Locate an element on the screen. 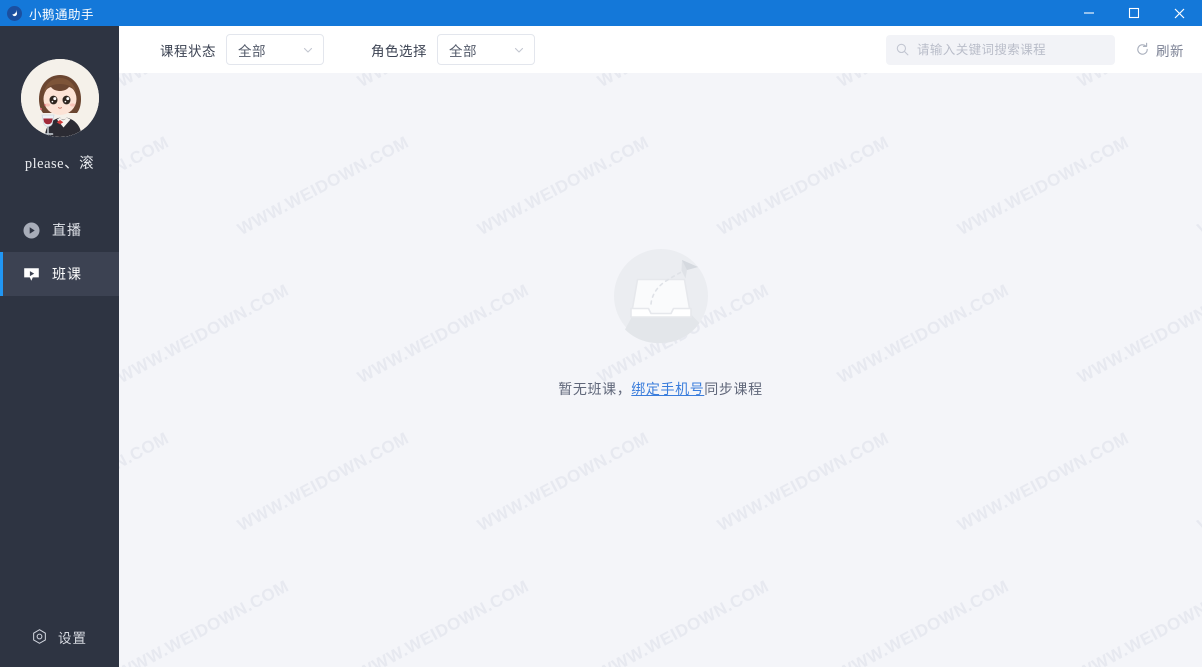 The height and width of the screenshot is (667, 1202). search-input is located at coordinates (1011, 49).